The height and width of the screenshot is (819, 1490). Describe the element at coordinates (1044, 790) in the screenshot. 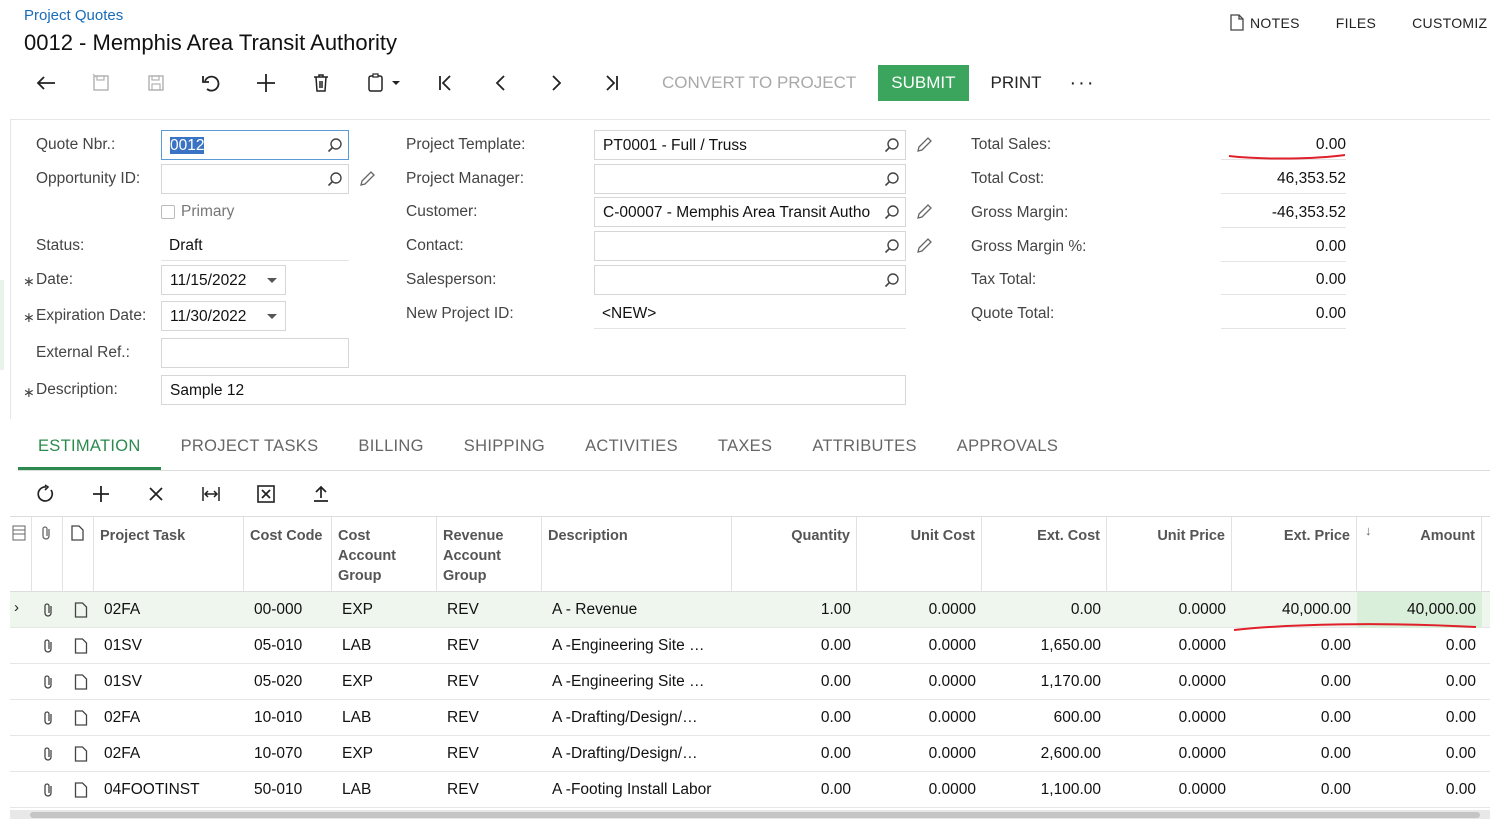

I see `ext-cost-cell: 1,100.00` at that location.